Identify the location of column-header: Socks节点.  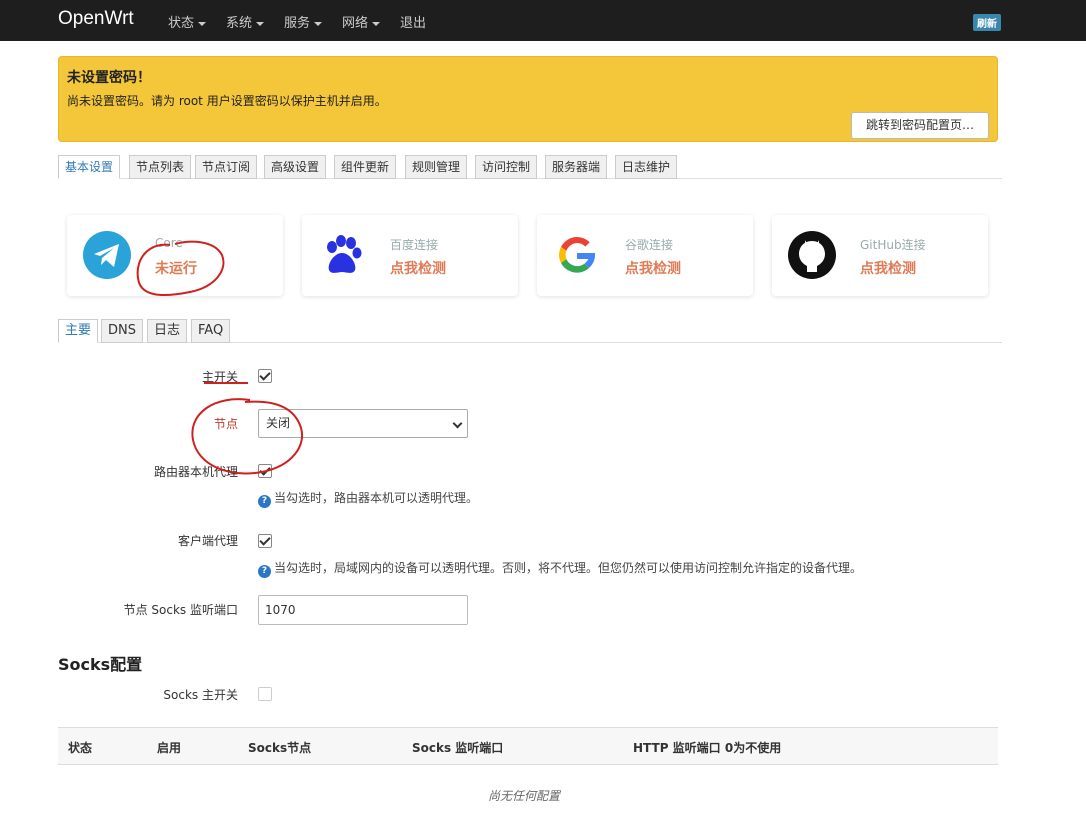
(280, 748).